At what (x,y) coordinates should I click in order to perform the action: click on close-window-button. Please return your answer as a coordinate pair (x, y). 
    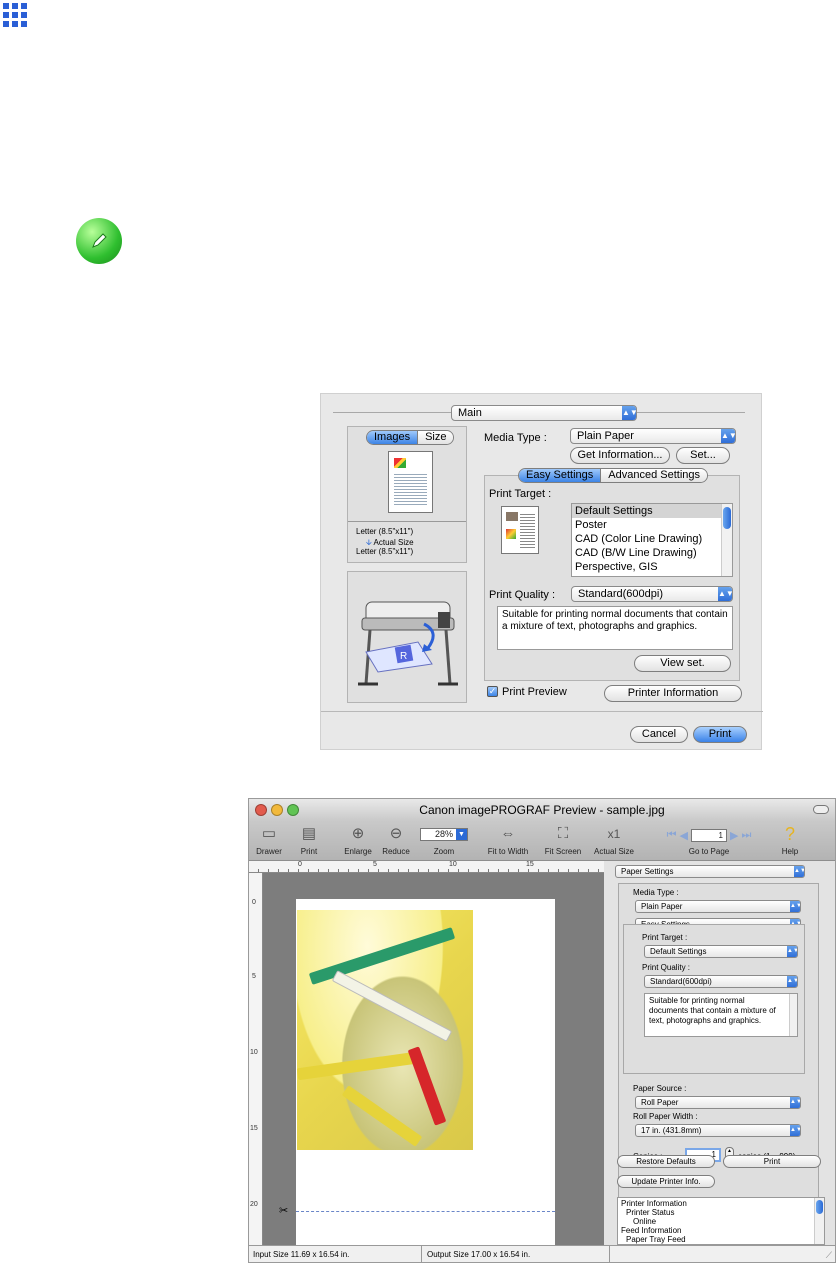
    Looking at the image, I should click on (261, 810).